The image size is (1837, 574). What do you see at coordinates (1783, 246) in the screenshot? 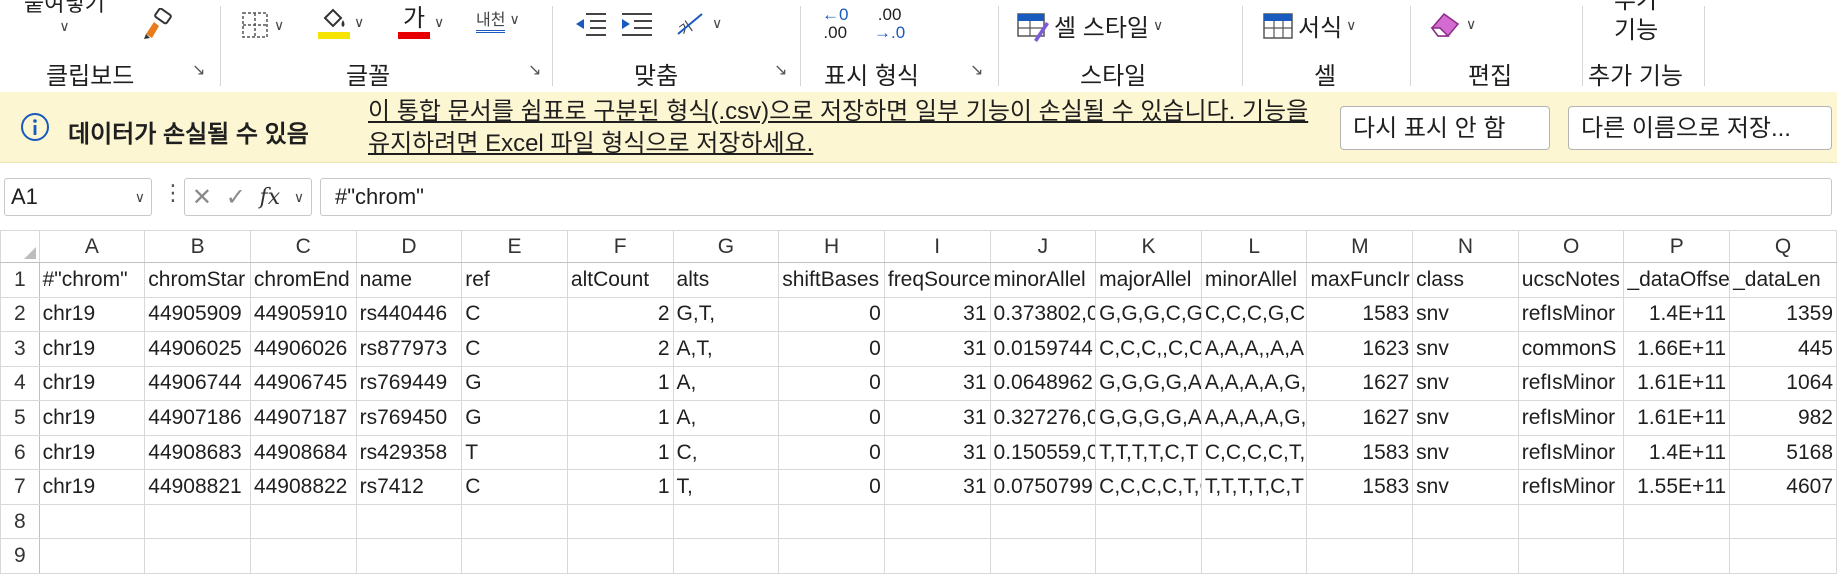
I see `column-header-q: Q` at bounding box center [1783, 246].